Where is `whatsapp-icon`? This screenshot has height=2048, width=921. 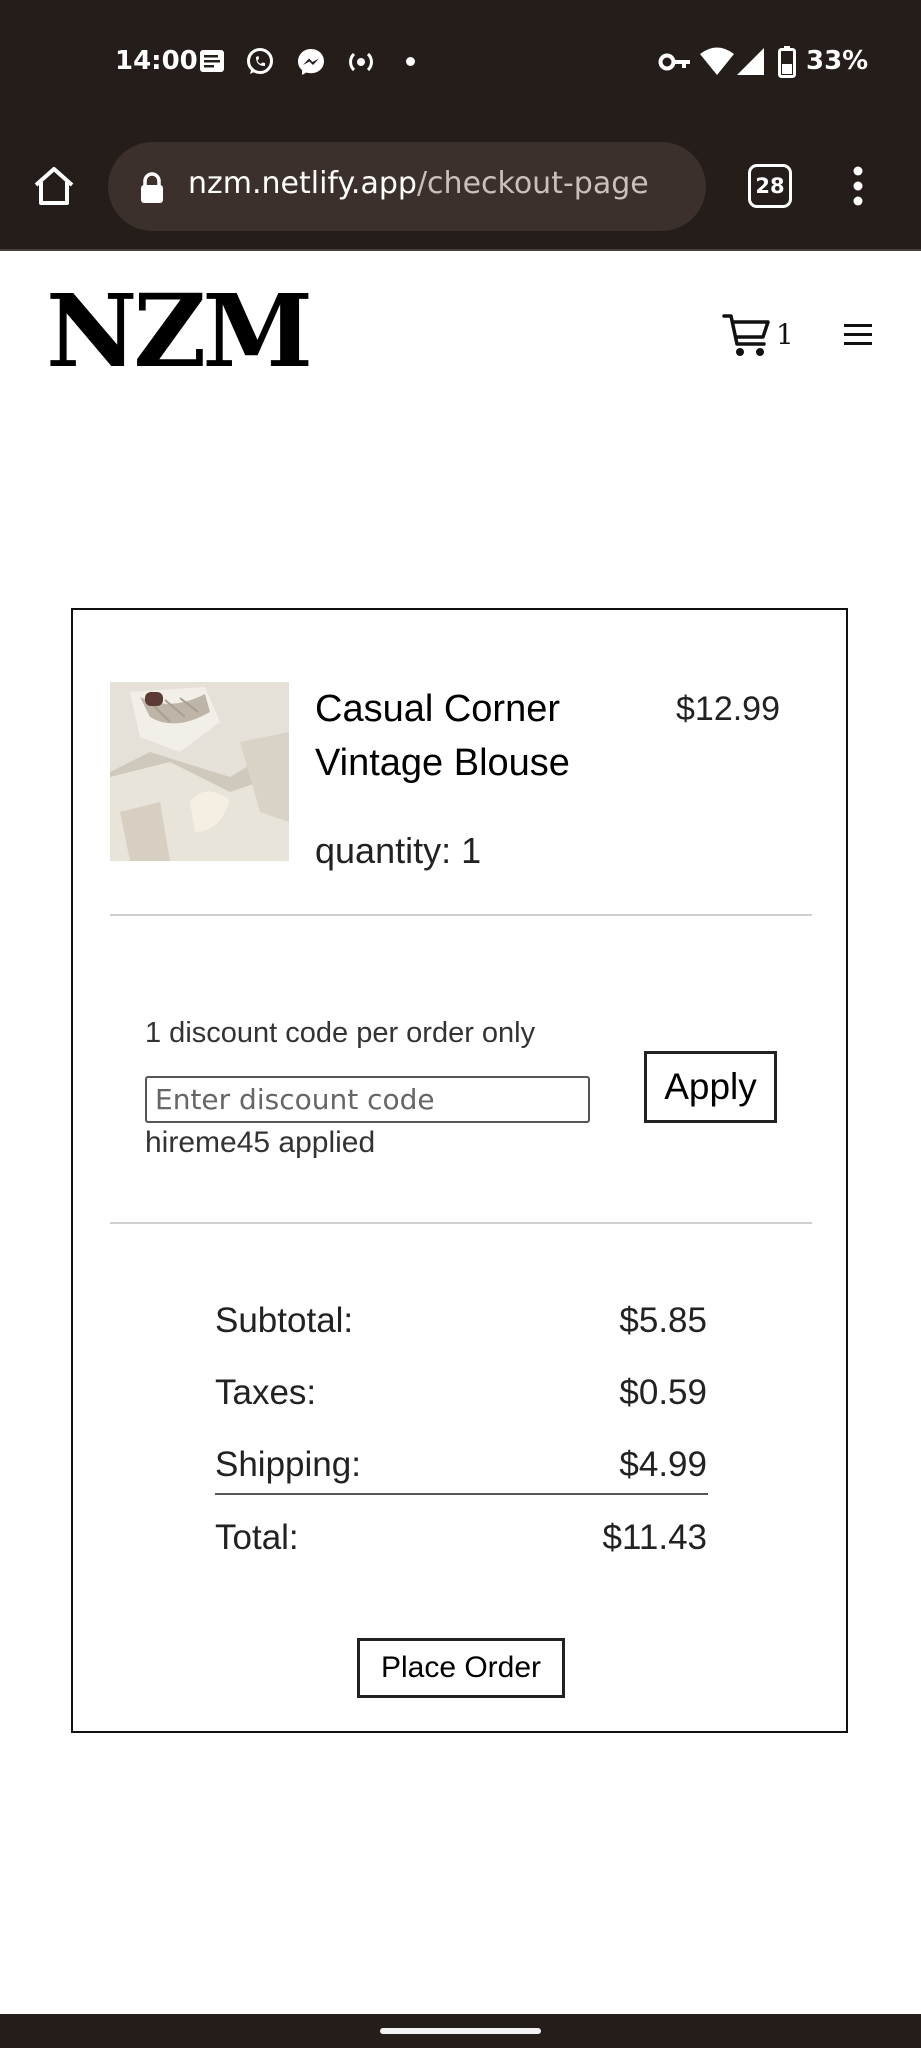 whatsapp-icon is located at coordinates (260, 62).